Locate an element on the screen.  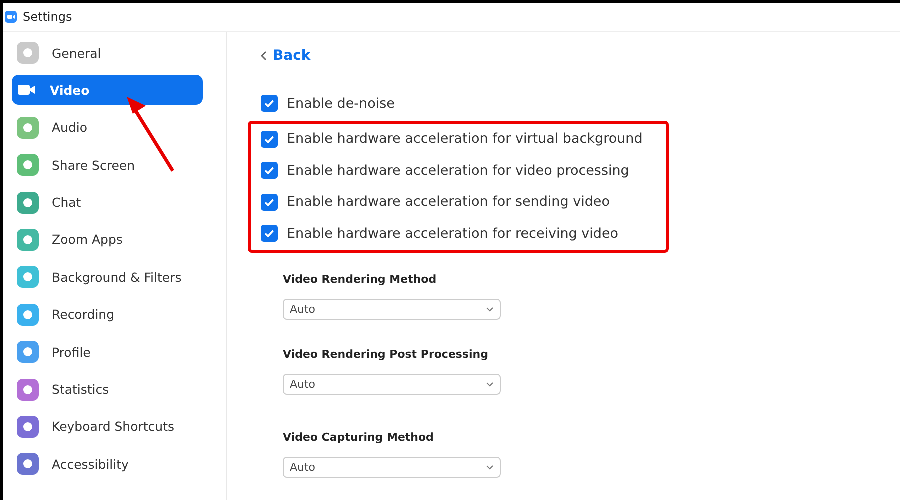
window-title: Settings is located at coordinates (47, 17).